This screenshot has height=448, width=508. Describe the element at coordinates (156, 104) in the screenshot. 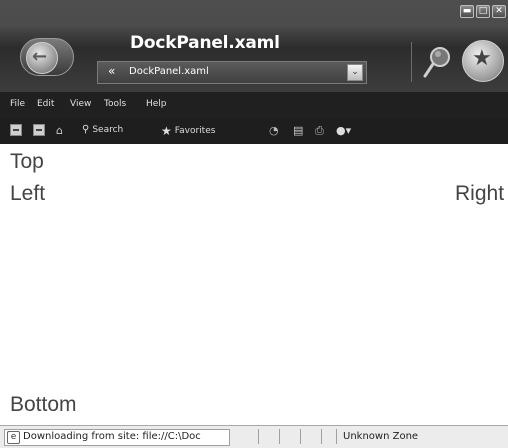

I see `menu-help: Help` at that location.